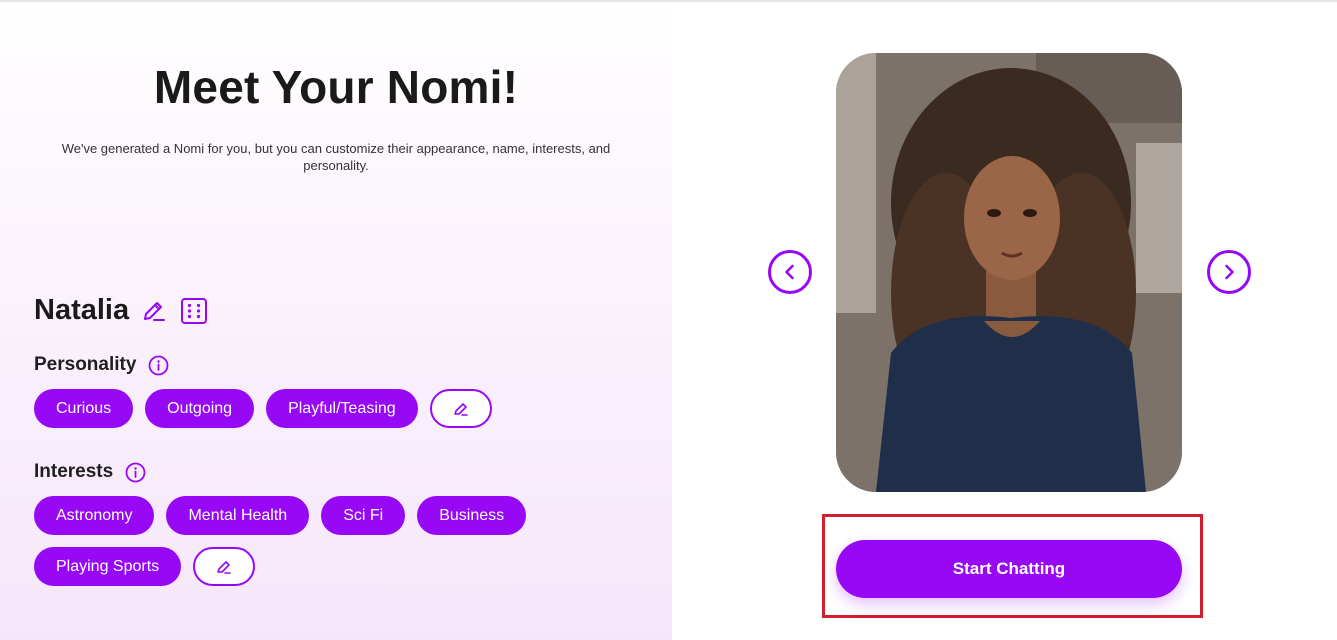  Describe the element at coordinates (363, 515) in the screenshot. I see `interest-chip: Sci Fi` at that location.